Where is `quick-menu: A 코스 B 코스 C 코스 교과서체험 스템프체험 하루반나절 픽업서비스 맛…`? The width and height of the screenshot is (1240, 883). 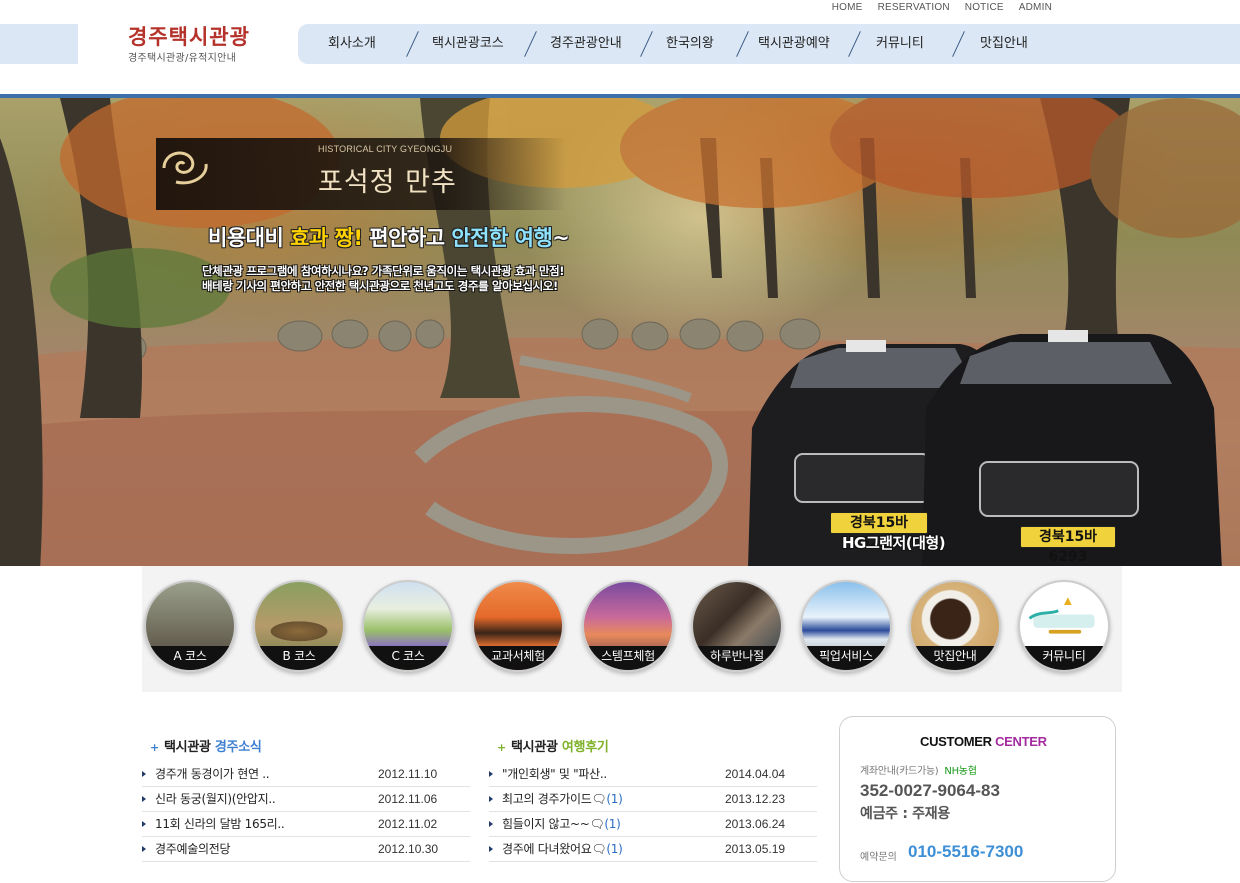
quick-menu: A 코스 B 코스 C 코스 교과서체험 스템프체험 하루반나절 픽업서비스 맛… is located at coordinates (632, 629).